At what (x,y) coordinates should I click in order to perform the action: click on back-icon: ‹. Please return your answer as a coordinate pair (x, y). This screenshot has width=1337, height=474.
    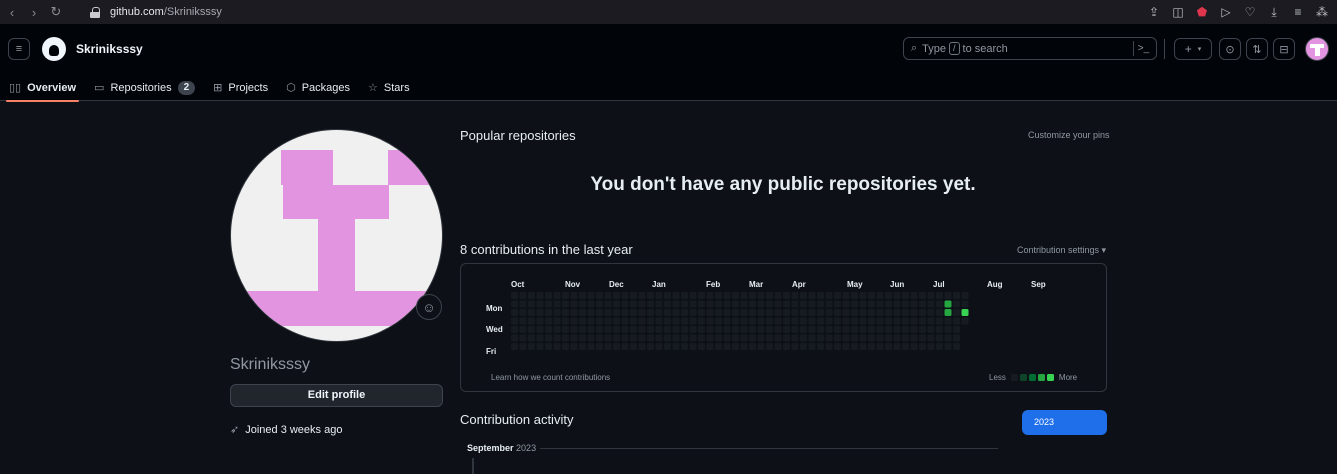
    Looking at the image, I should click on (12, 12).